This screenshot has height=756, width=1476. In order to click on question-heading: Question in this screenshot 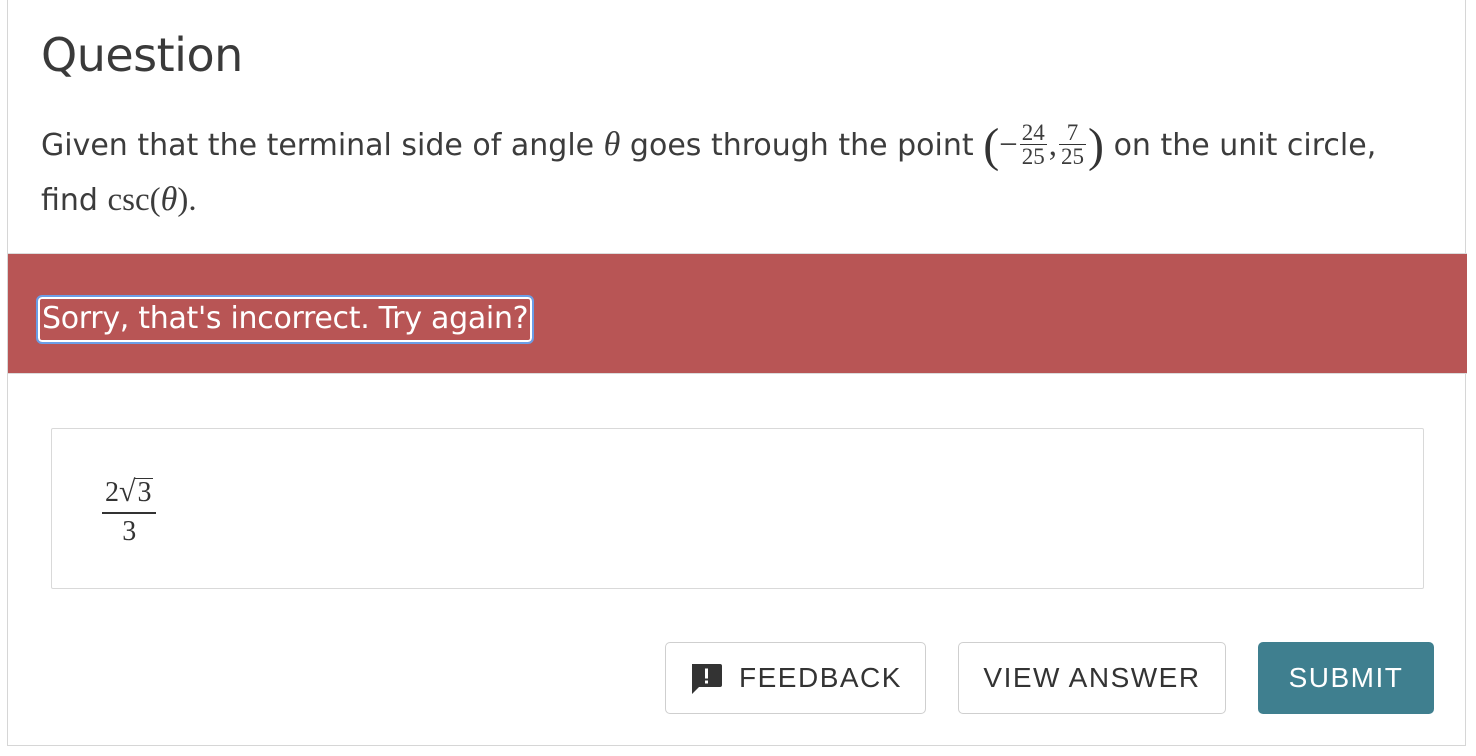, I will do `click(142, 55)`.